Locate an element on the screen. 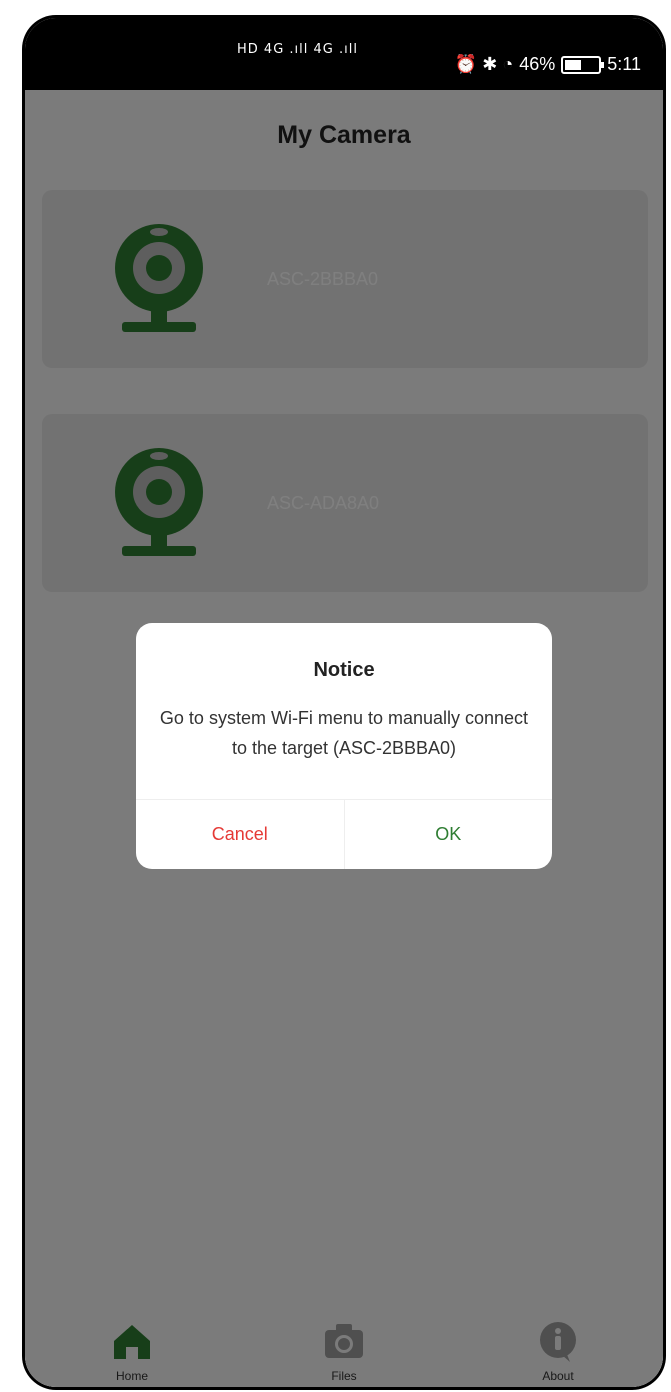  status-bar: HD 4G .ıll 4G .ıll ⏰ ✱ ◔ 46% 5:11 is located at coordinates (344, 54).